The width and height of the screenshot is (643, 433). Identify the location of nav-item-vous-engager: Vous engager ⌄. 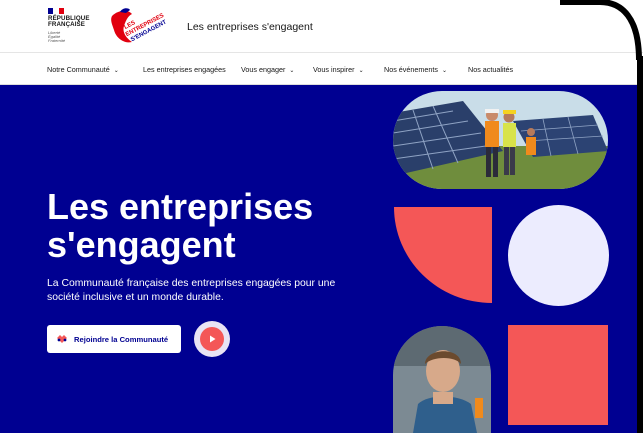
(267, 69).